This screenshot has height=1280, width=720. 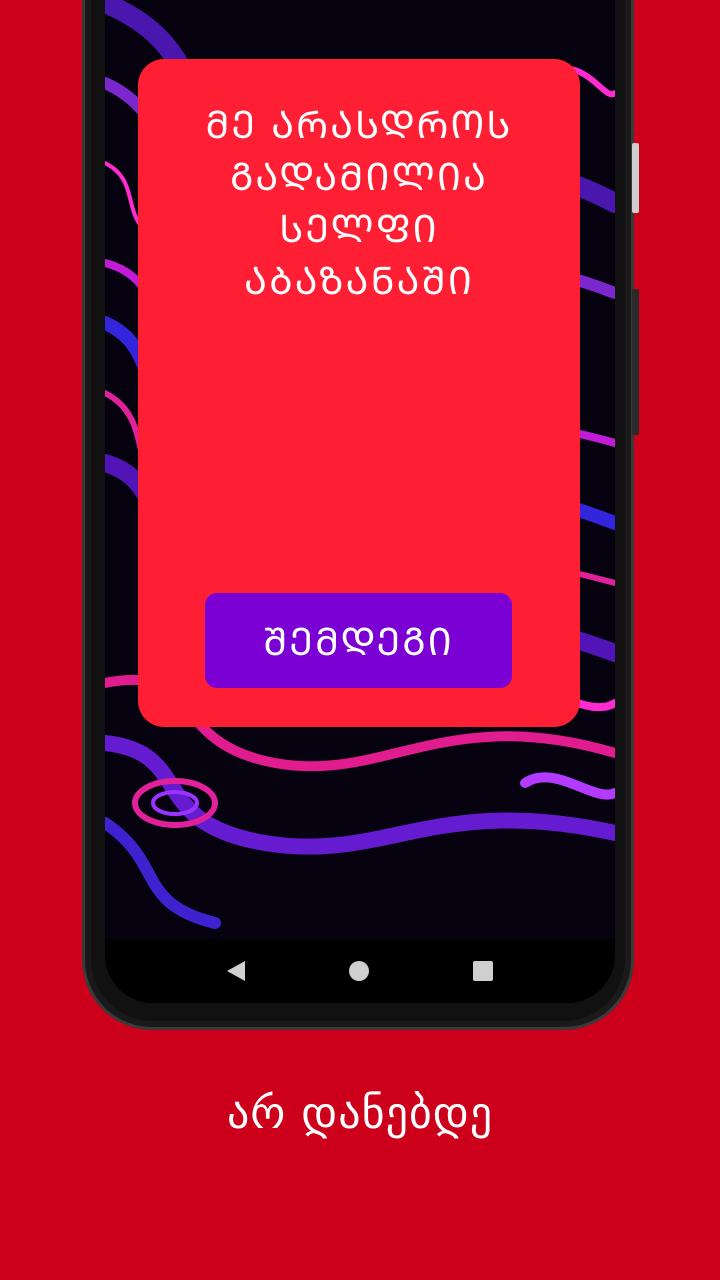 I want to click on home-icon, so click(x=359, y=971).